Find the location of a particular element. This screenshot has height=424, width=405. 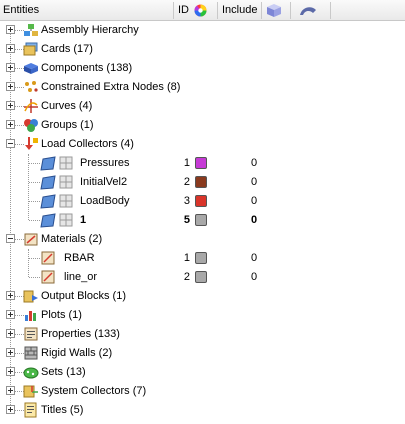

cards-icon is located at coordinates (30, 49).